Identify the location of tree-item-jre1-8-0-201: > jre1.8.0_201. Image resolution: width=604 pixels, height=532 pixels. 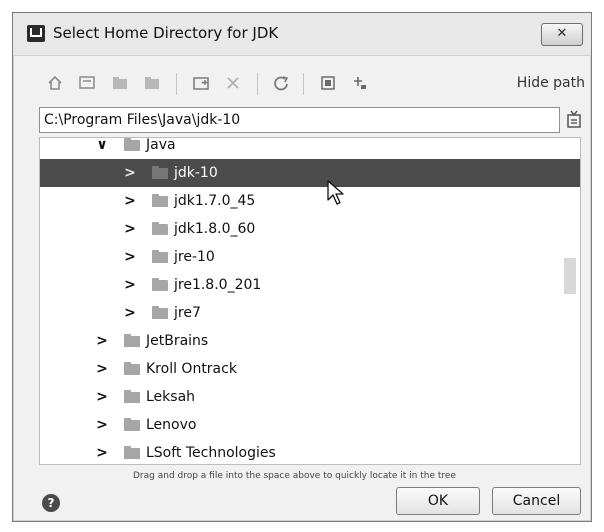
(310, 285).